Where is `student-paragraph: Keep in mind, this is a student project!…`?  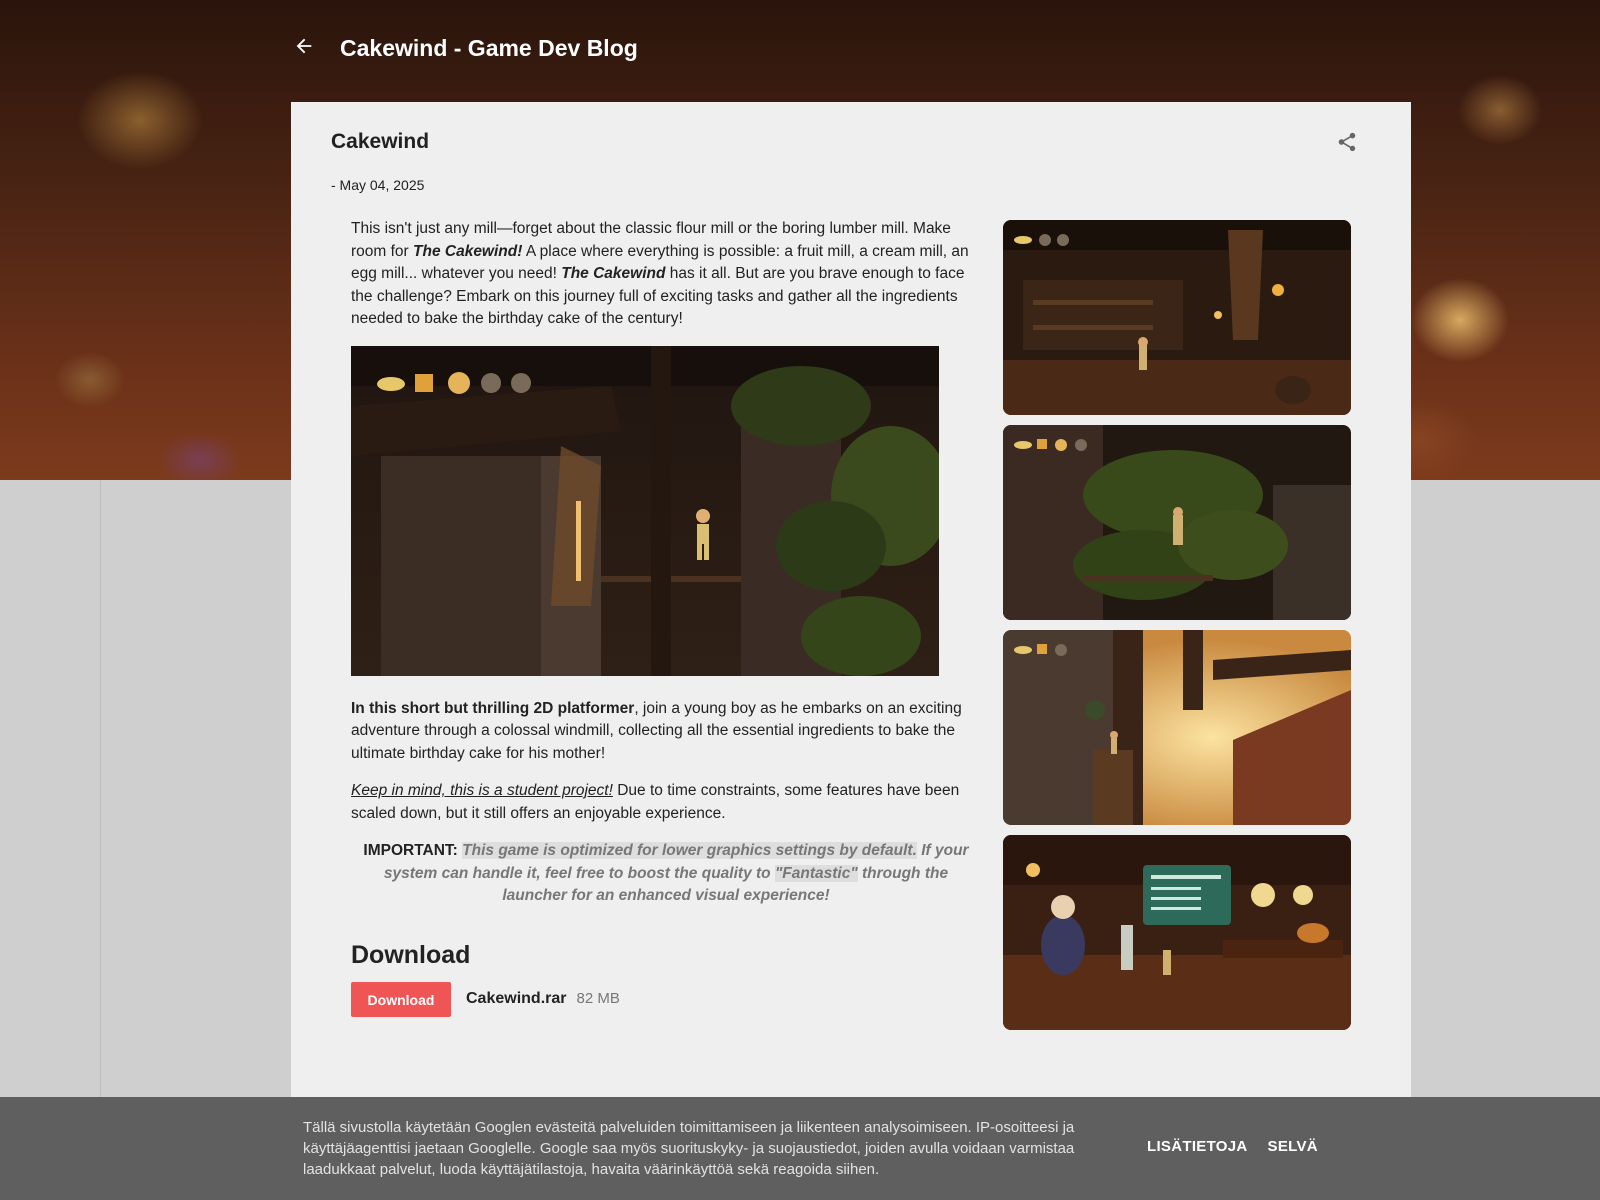
student-paragraph: Keep in mind, this is a student project!… is located at coordinates (666, 802).